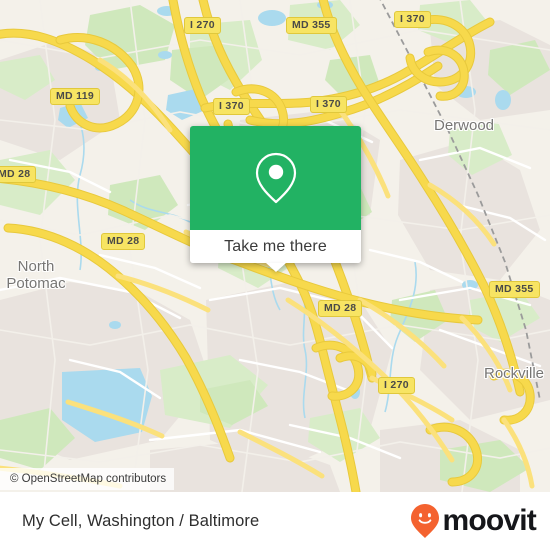 The width and height of the screenshot is (550, 550). What do you see at coordinates (514, 373) in the screenshot?
I see `place-label-rockville: Rockville` at bounding box center [514, 373].